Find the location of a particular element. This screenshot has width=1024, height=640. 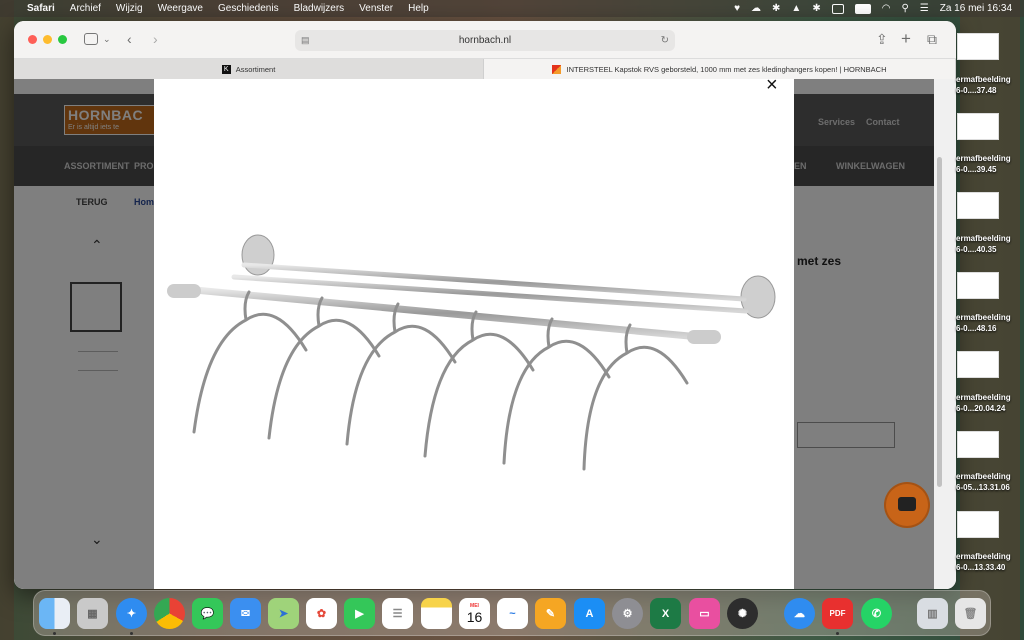

address-bar: ▤ hornbach.nl ↻ is located at coordinates (485, 40).